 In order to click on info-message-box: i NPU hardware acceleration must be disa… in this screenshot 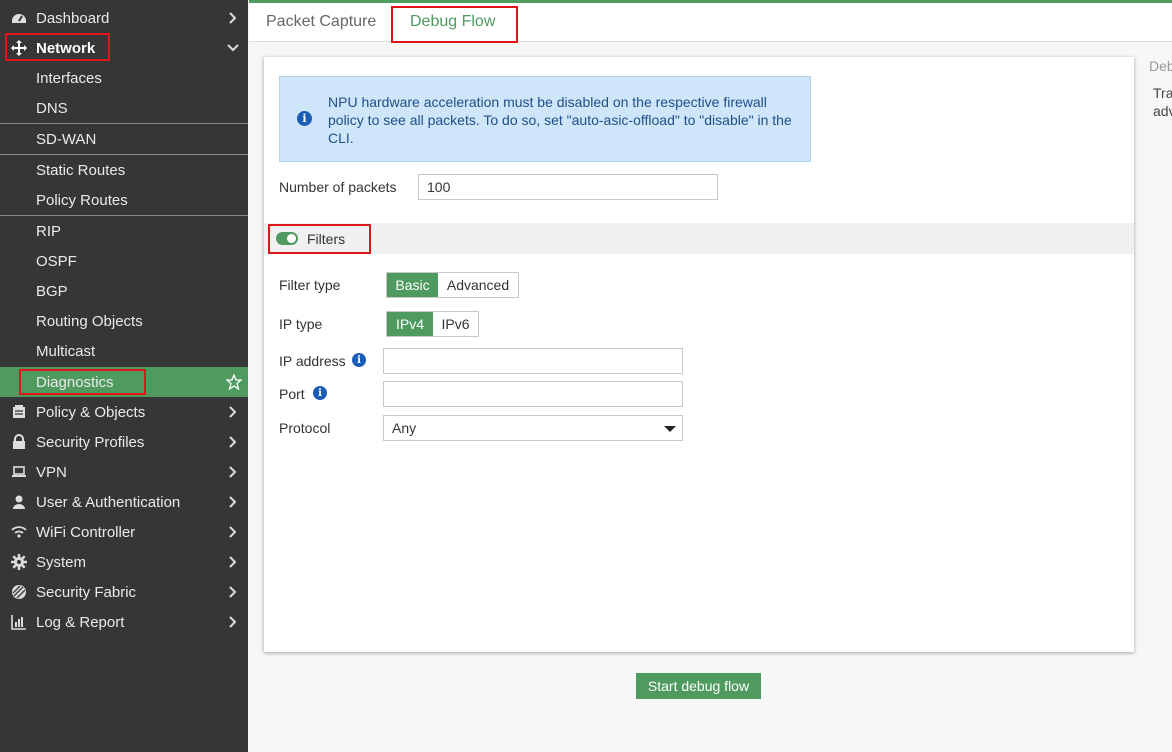, I will do `click(545, 119)`.